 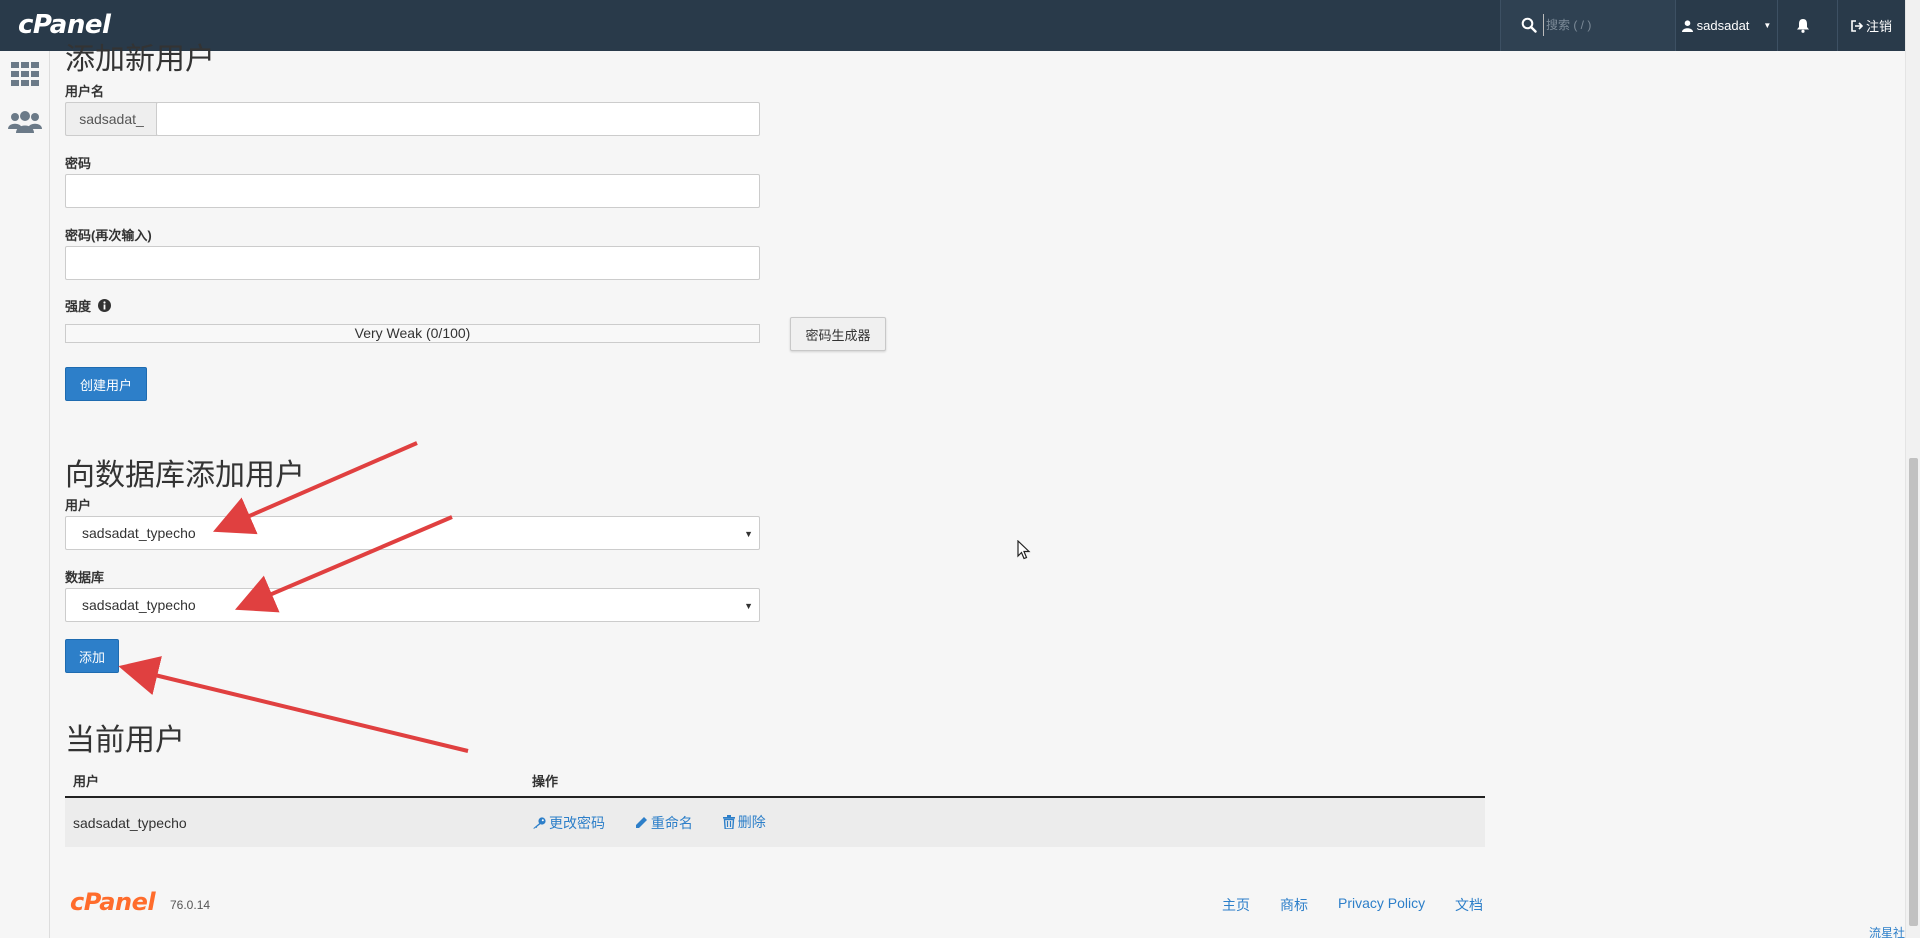 I want to click on user-menu: sadsadat ▼, so click(x=1726, y=25).